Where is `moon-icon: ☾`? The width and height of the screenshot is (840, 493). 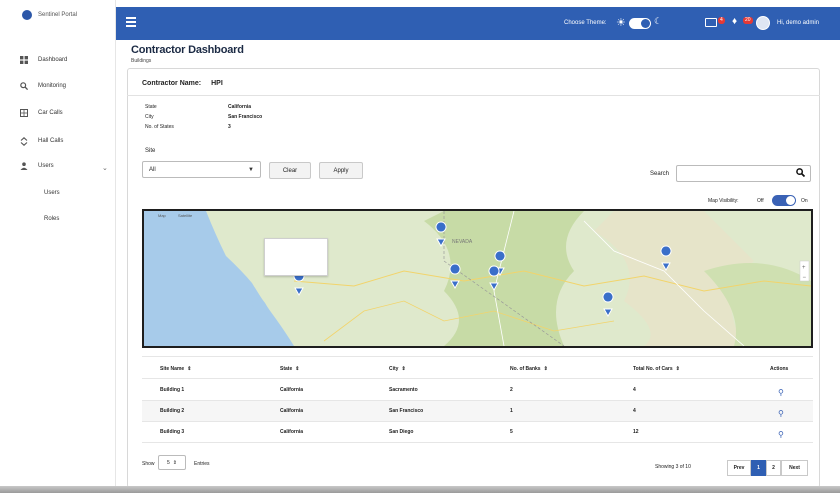 moon-icon: ☾ is located at coordinates (658, 21).